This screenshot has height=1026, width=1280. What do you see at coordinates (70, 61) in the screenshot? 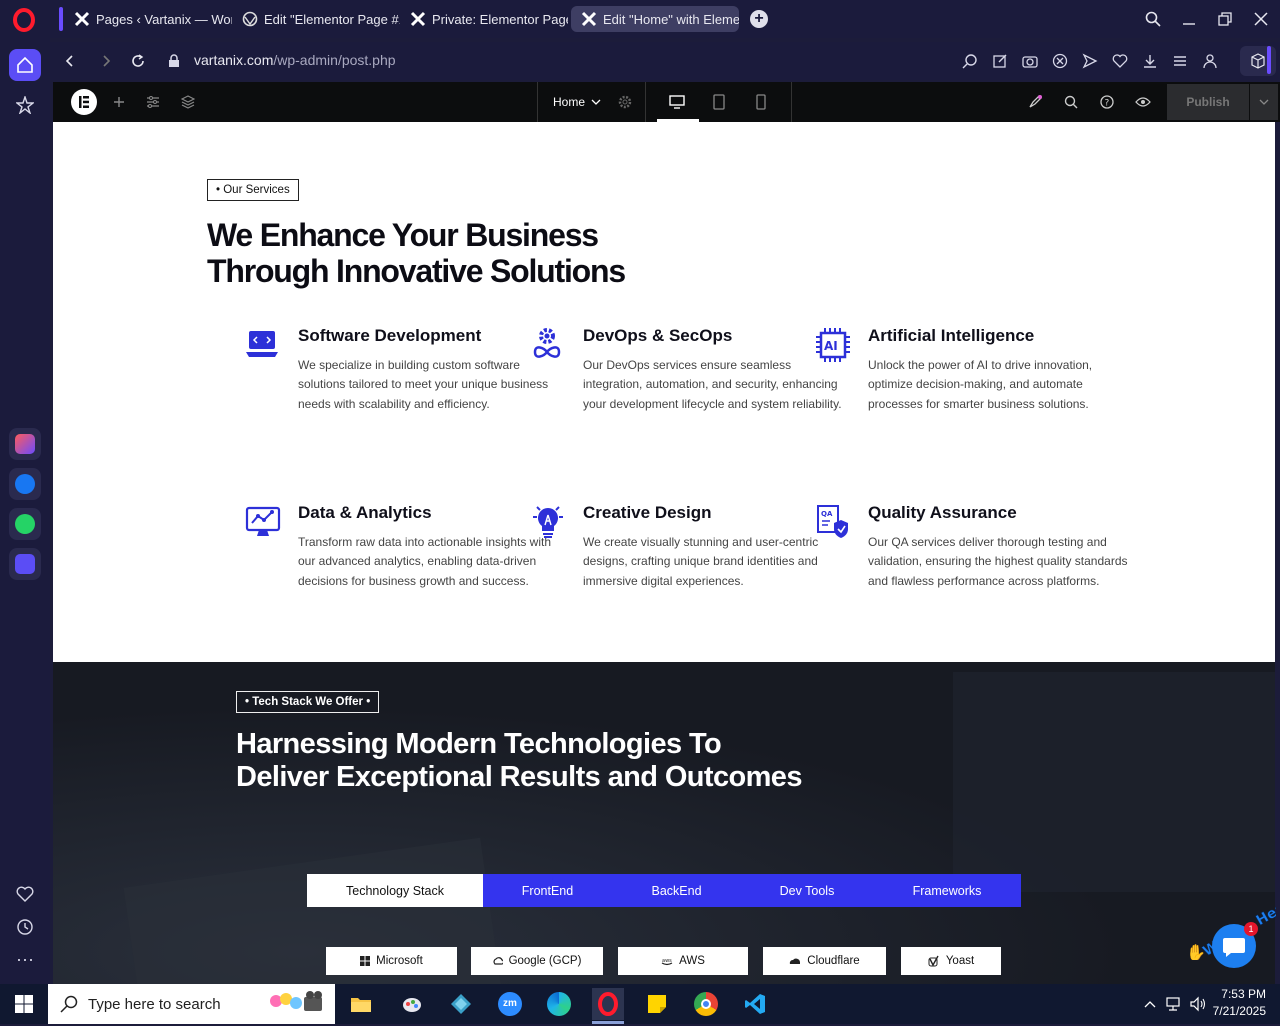
I see `back-icon` at bounding box center [70, 61].